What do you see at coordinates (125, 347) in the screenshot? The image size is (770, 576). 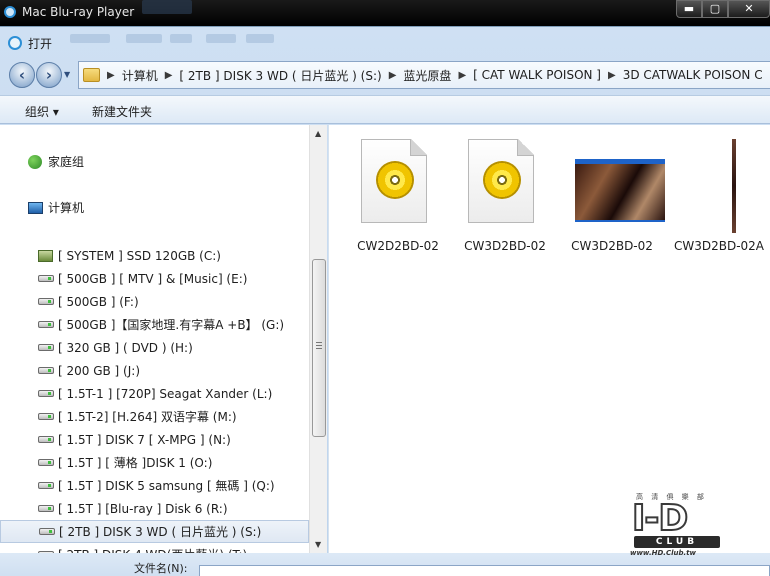 I see `nav-item-label: [ 320 GB ] ( DVD ) (H:)` at bounding box center [125, 347].